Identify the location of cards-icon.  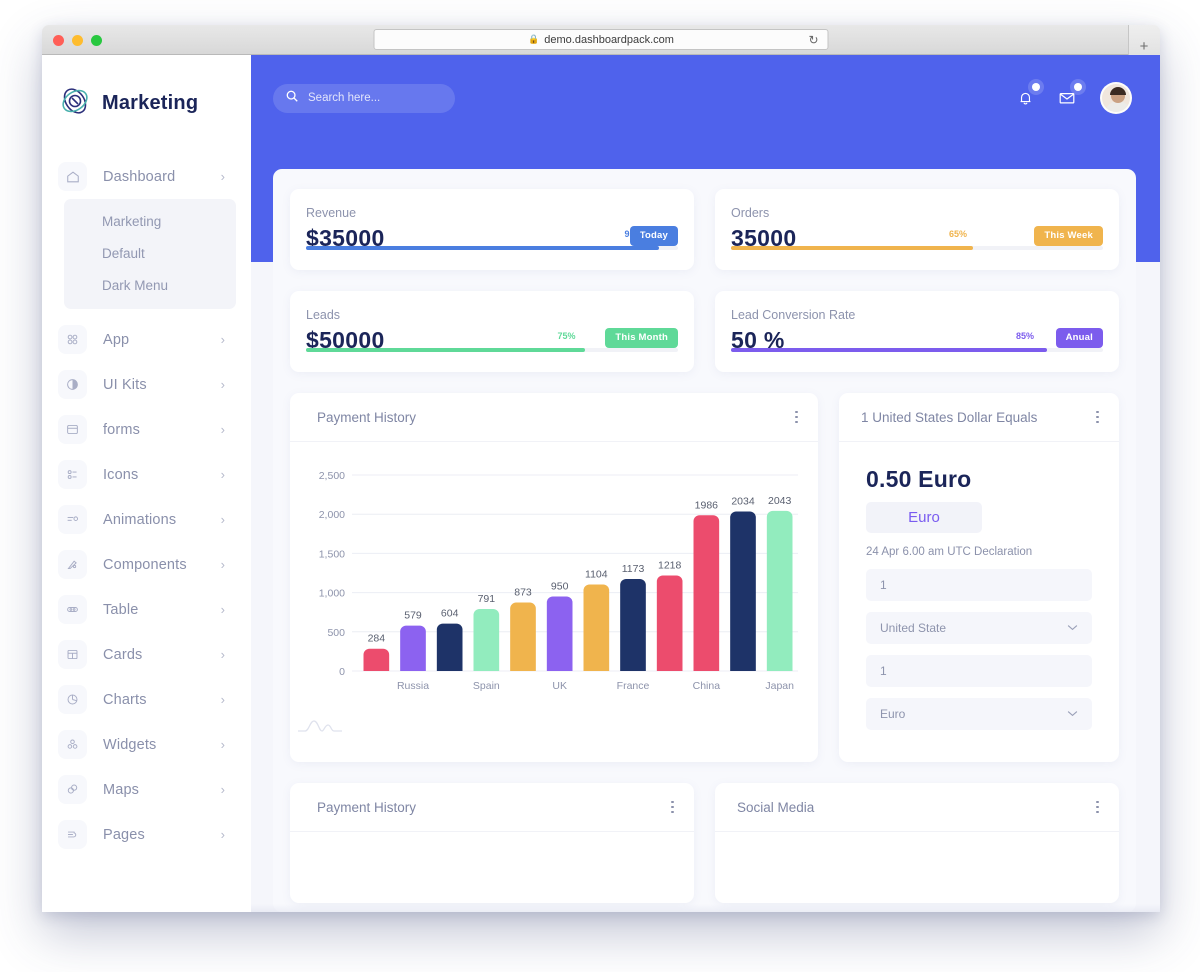
(72, 654).